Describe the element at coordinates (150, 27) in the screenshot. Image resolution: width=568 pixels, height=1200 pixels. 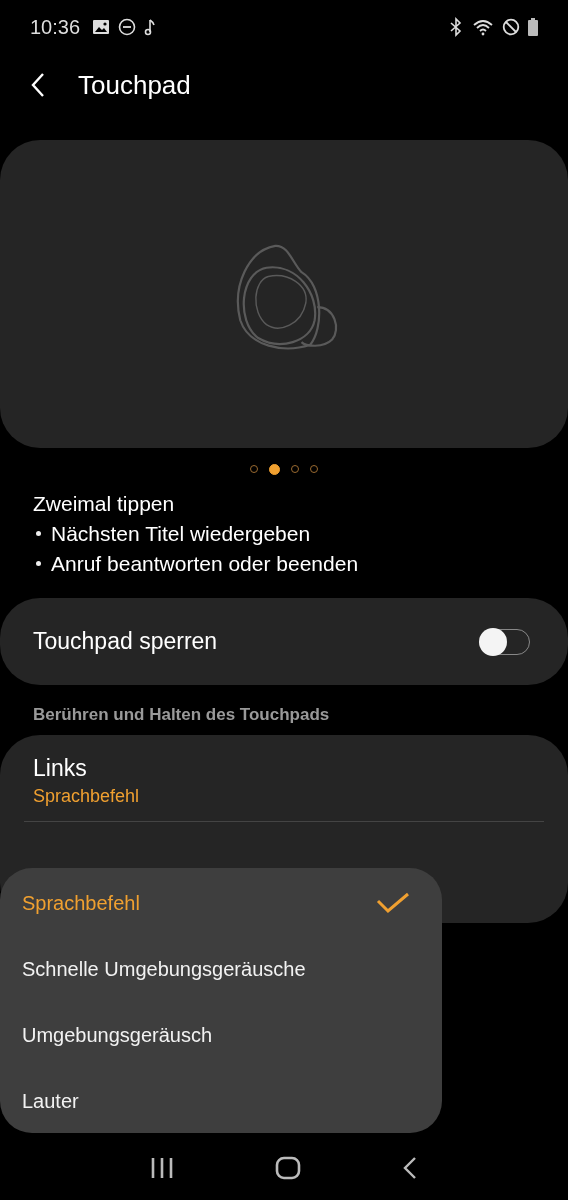
I see `music-note-icon` at that location.